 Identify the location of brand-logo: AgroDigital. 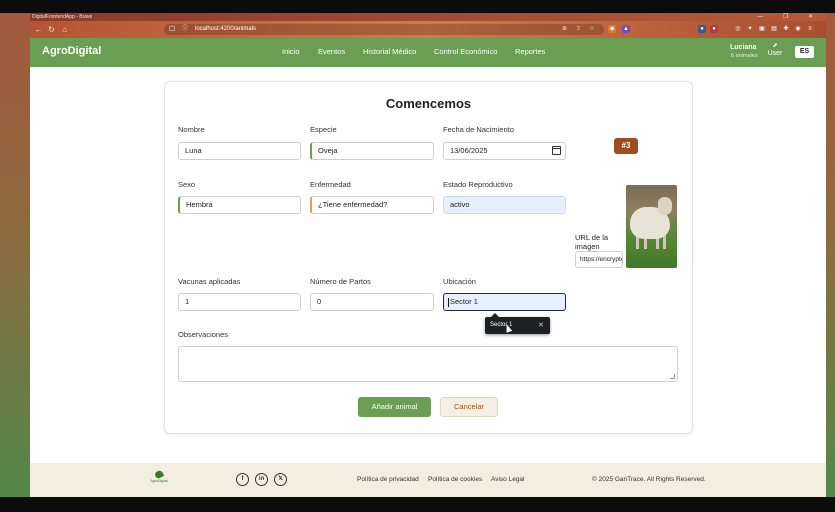
(71, 51).